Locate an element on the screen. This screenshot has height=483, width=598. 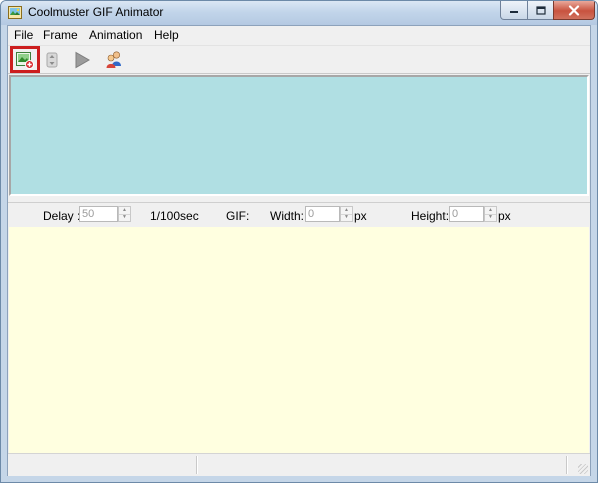
users-icon is located at coordinates (113, 59).